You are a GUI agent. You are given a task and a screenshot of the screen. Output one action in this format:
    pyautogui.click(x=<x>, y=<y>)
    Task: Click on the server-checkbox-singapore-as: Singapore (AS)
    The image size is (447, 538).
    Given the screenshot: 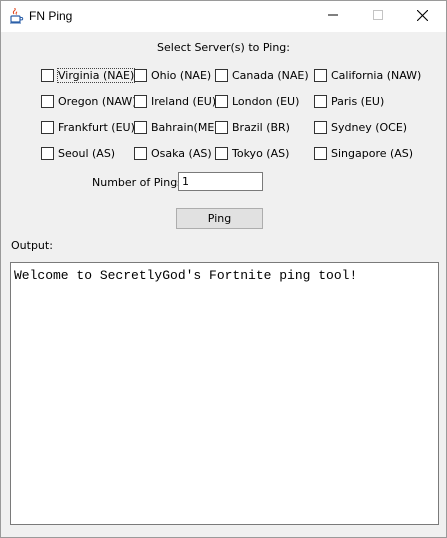 What is the action you would take?
    pyautogui.click(x=363, y=153)
    